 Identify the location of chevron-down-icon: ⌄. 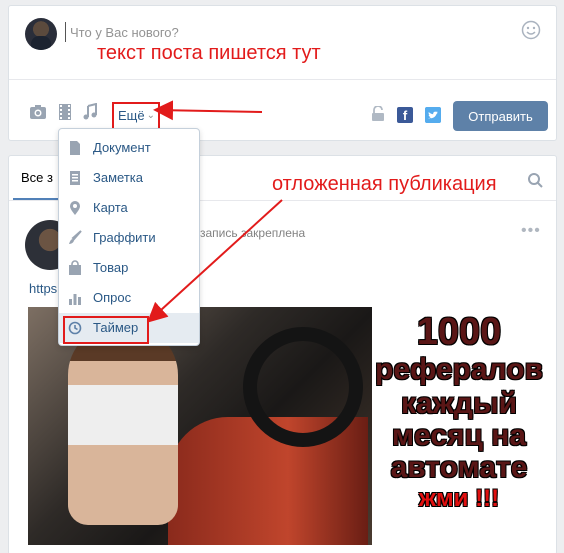
(150, 115).